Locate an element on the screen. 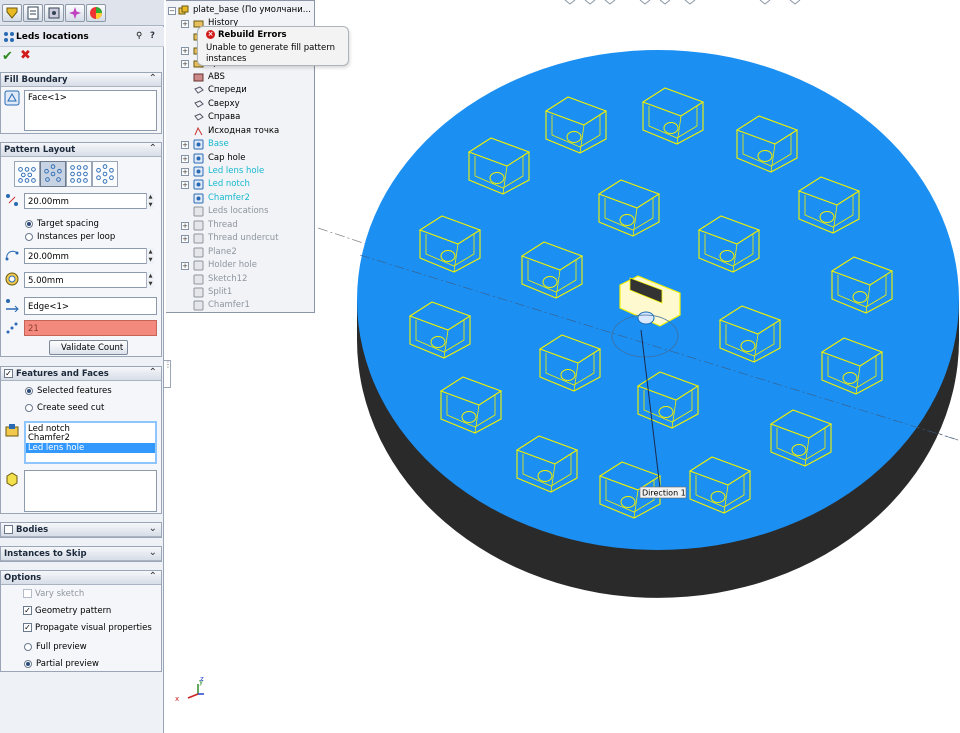 Image resolution: width=960 pixels, height=733 pixels. loop-spacing-spinner: ▲ ▼ is located at coordinates (150, 256).